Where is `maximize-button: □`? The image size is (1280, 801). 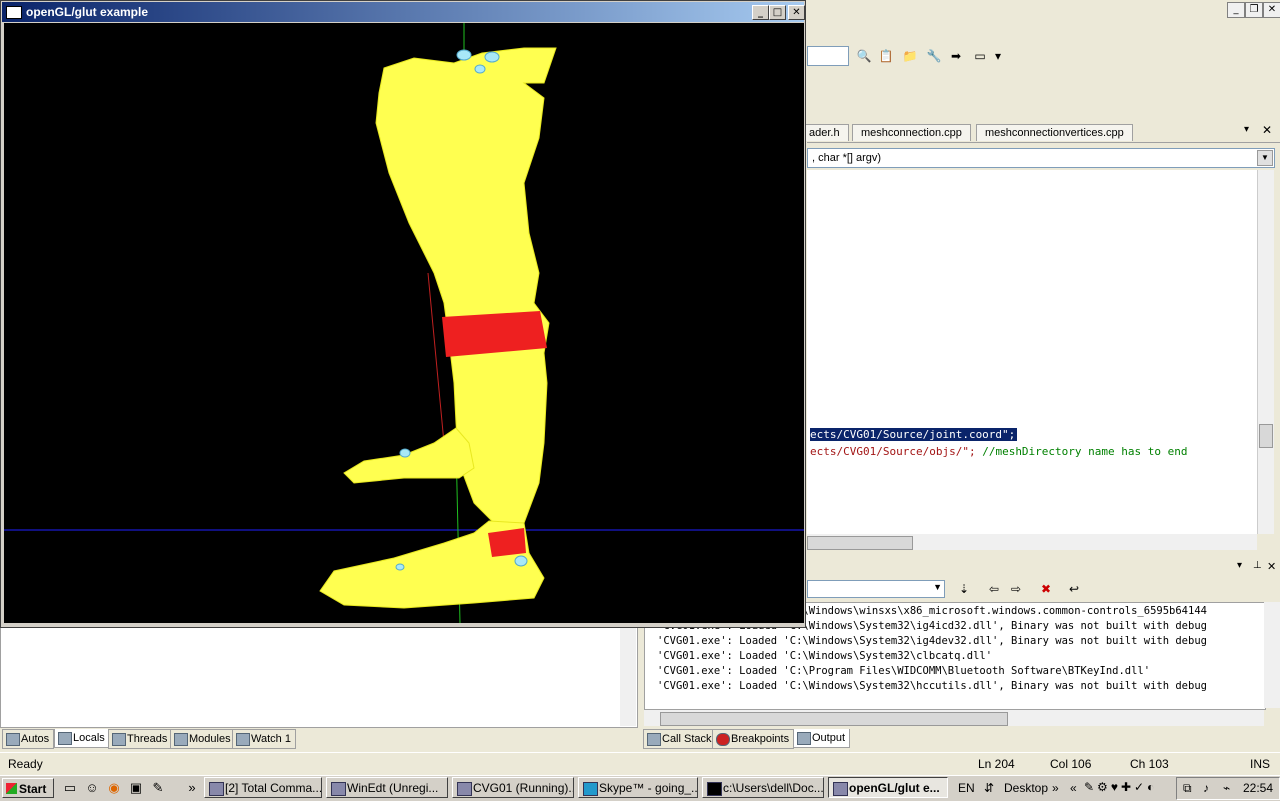
maximize-button: □ is located at coordinates (777, 12).